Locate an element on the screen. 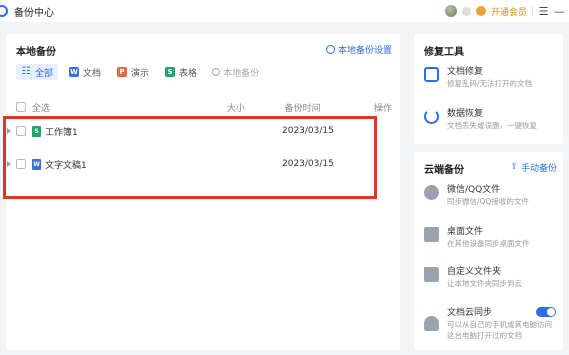 The width and height of the screenshot is (569, 355). file-repair-icon is located at coordinates (431, 74).